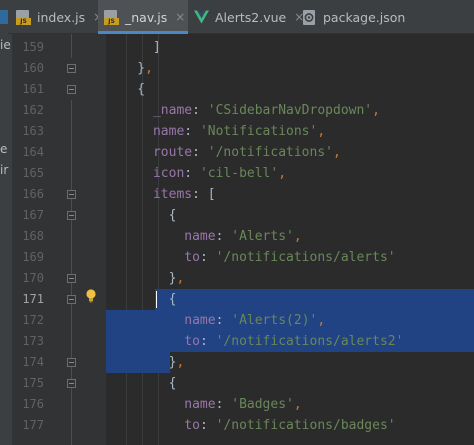 This screenshot has width=474, height=445. Describe the element at coordinates (33, 341) in the screenshot. I see `line-number: 173` at that location.